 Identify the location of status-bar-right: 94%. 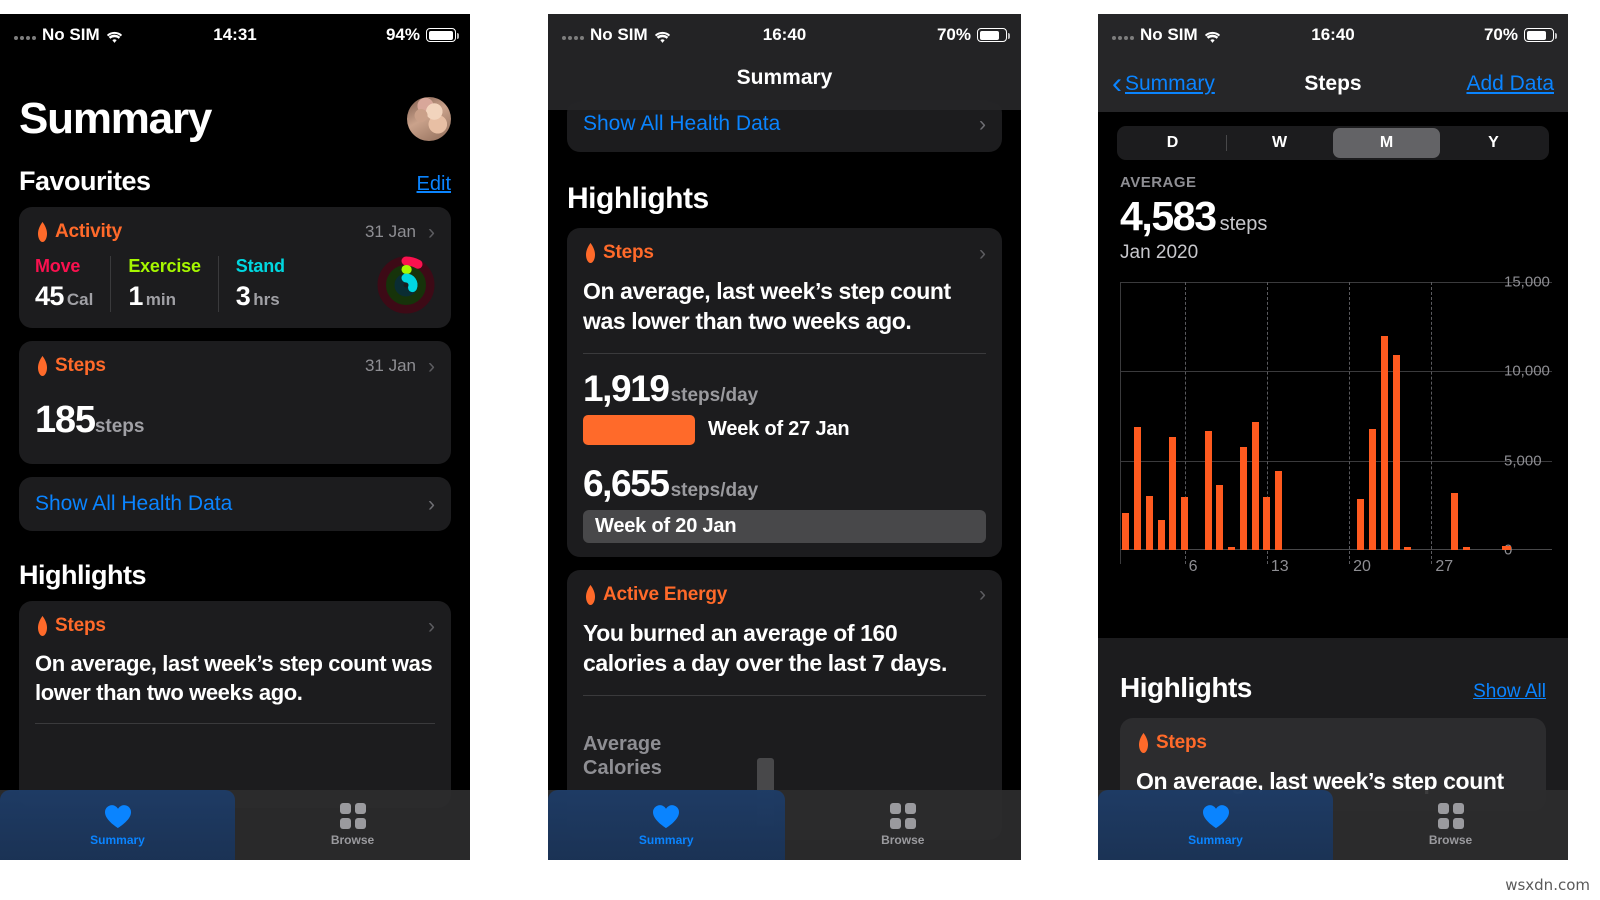
(422, 35).